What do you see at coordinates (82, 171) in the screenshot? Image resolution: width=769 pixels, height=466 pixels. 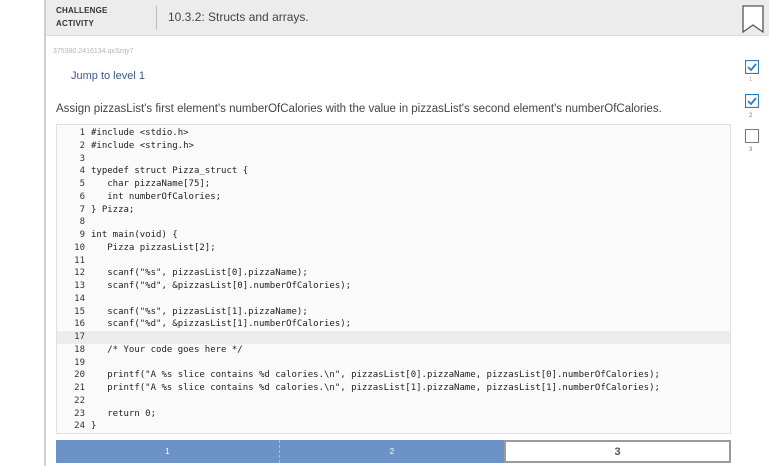 I see `line-number: 4` at bounding box center [82, 171].